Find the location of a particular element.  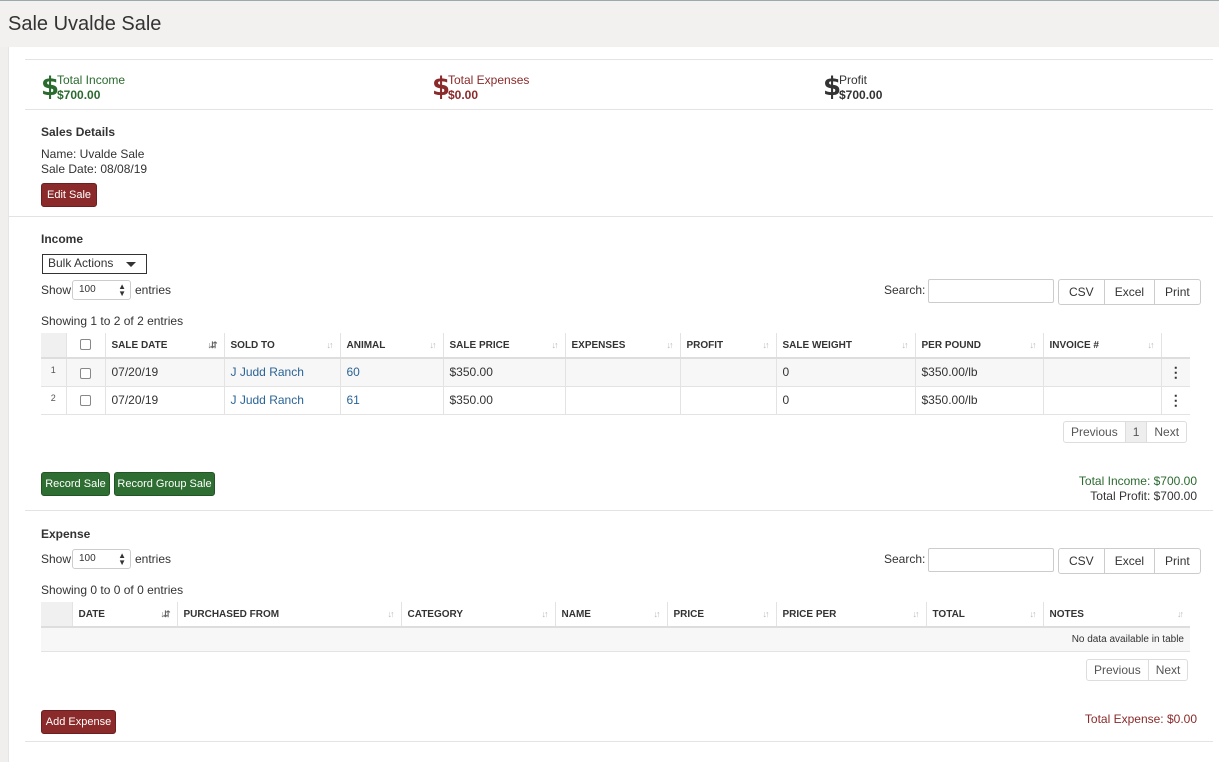

cell-invoice is located at coordinates (1101, 400).